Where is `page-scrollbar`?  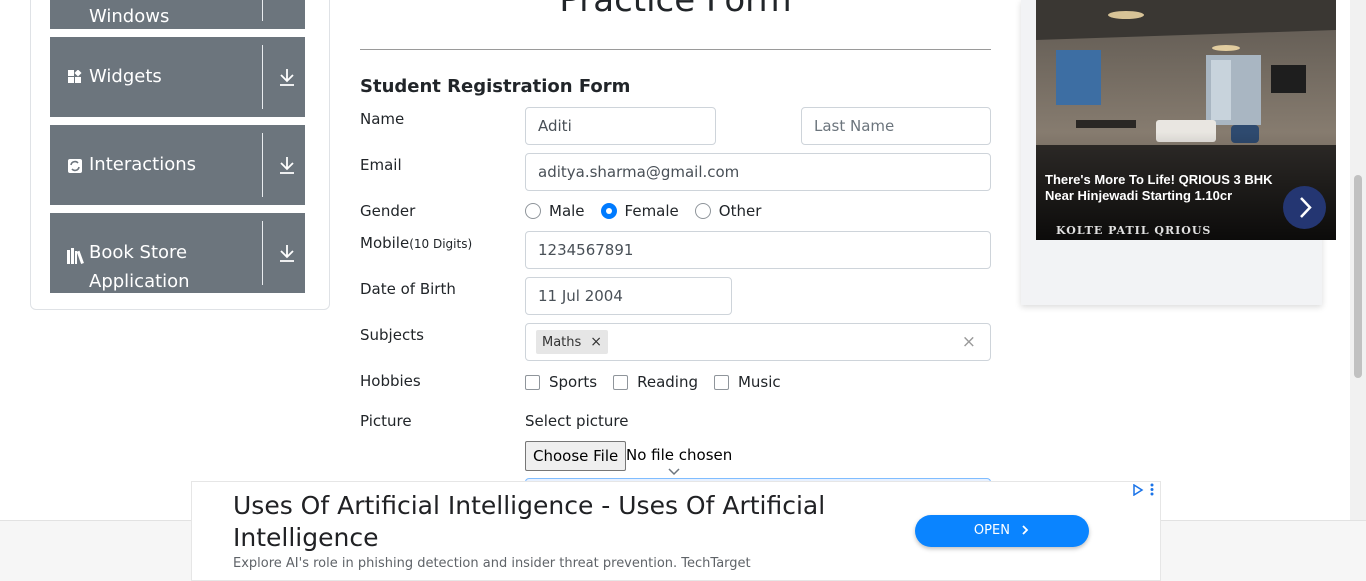 page-scrollbar is located at coordinates (1358, 260).